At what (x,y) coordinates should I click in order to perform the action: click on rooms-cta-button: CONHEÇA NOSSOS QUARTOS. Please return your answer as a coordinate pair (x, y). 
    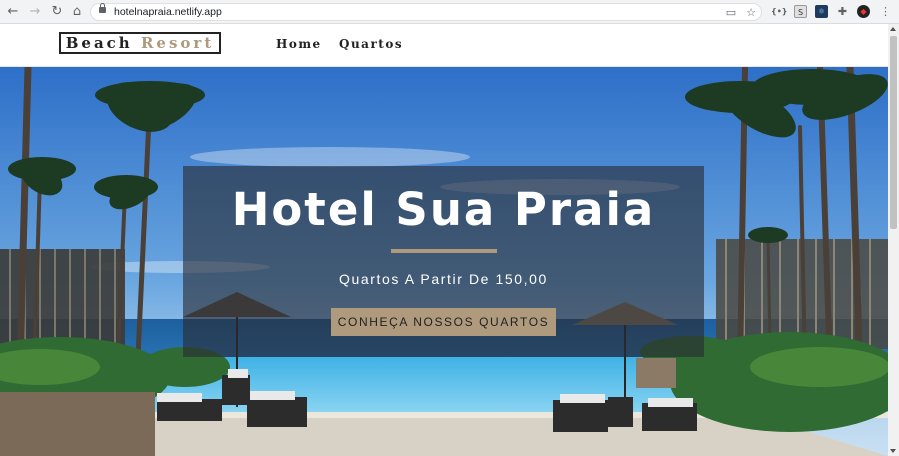
    Looking at the image, I should click on (443, 322).